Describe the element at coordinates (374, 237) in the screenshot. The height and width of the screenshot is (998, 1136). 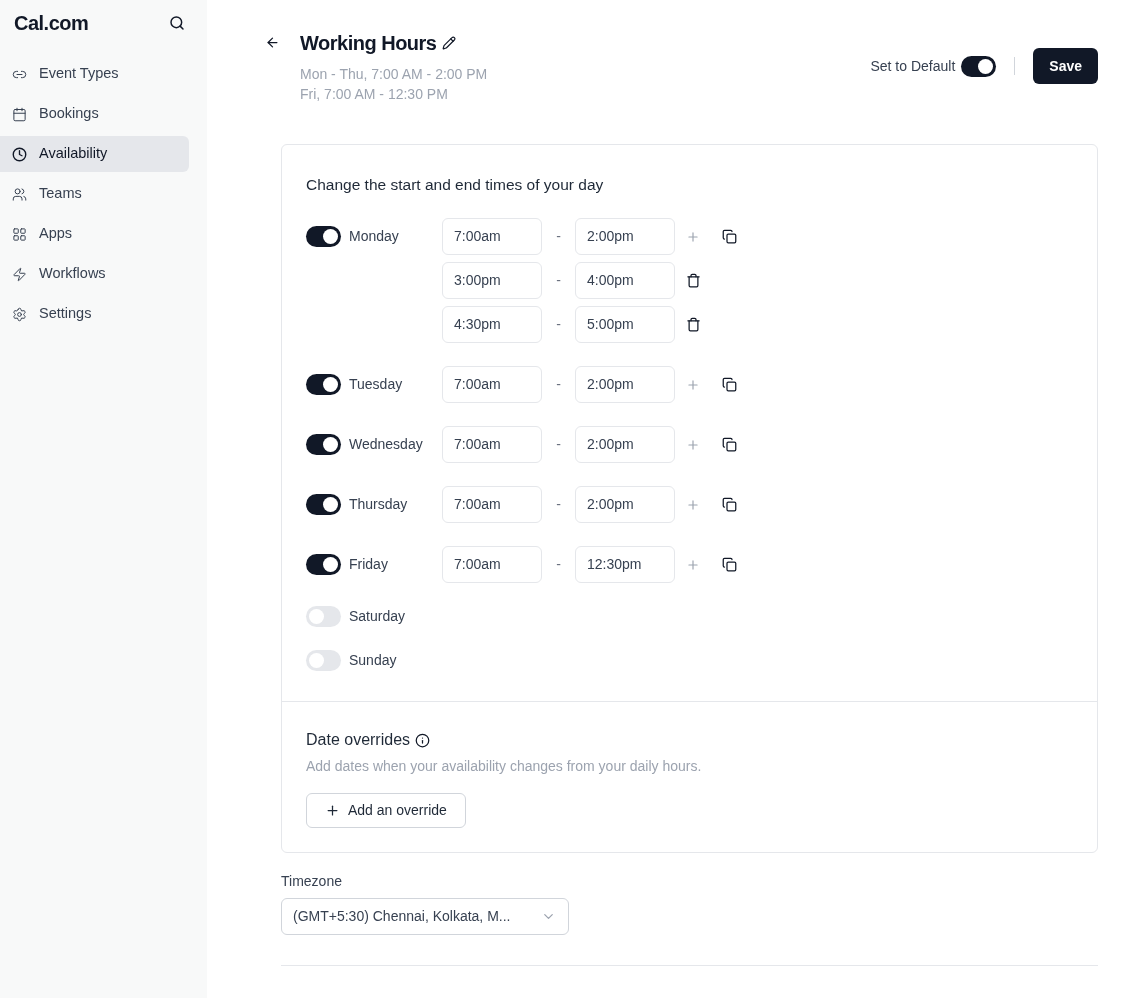
I see `day-name: Monday` at that location.